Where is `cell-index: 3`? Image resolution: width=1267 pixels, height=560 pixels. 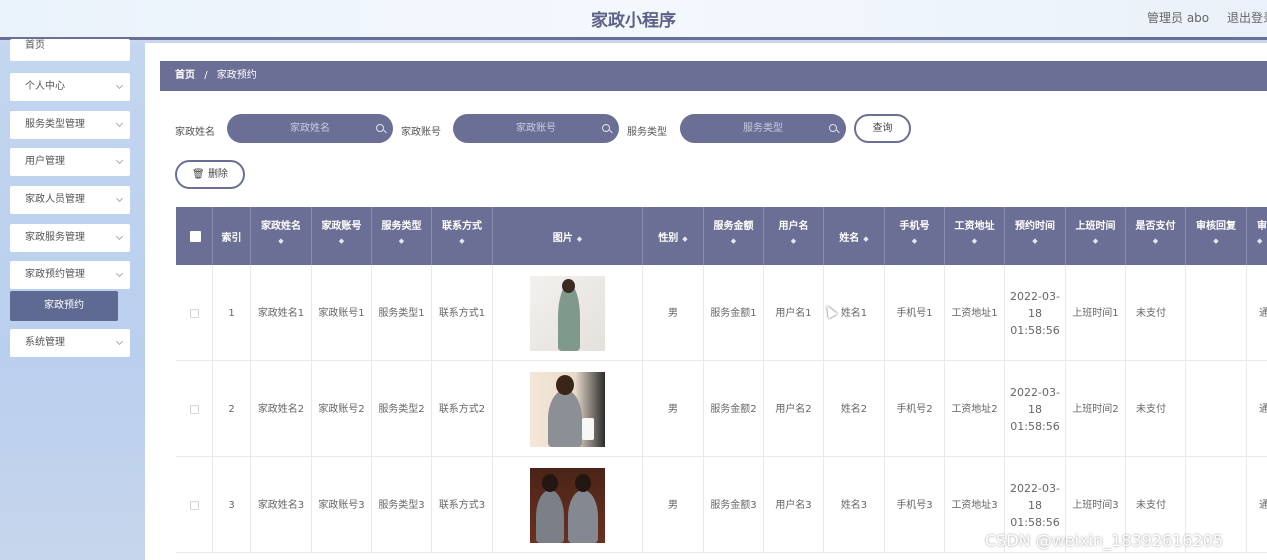 cell-index: 3 is located at coordinates (232, 505).